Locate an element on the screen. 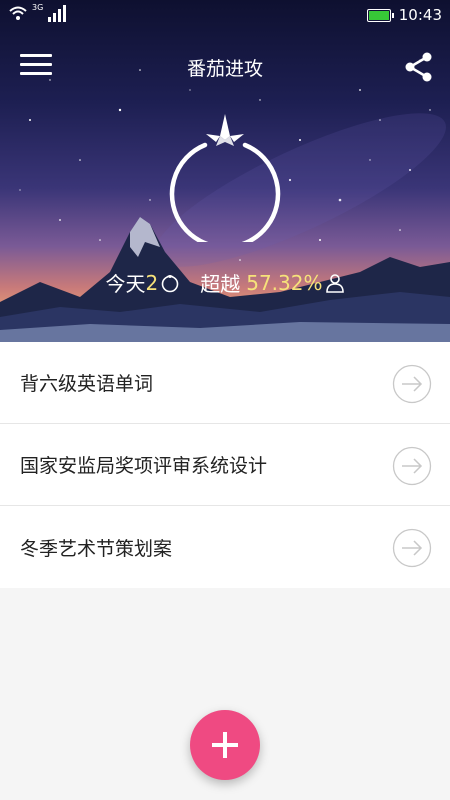 The image size is (450, 800). wifi-icon is located at coordinates (18, 13).